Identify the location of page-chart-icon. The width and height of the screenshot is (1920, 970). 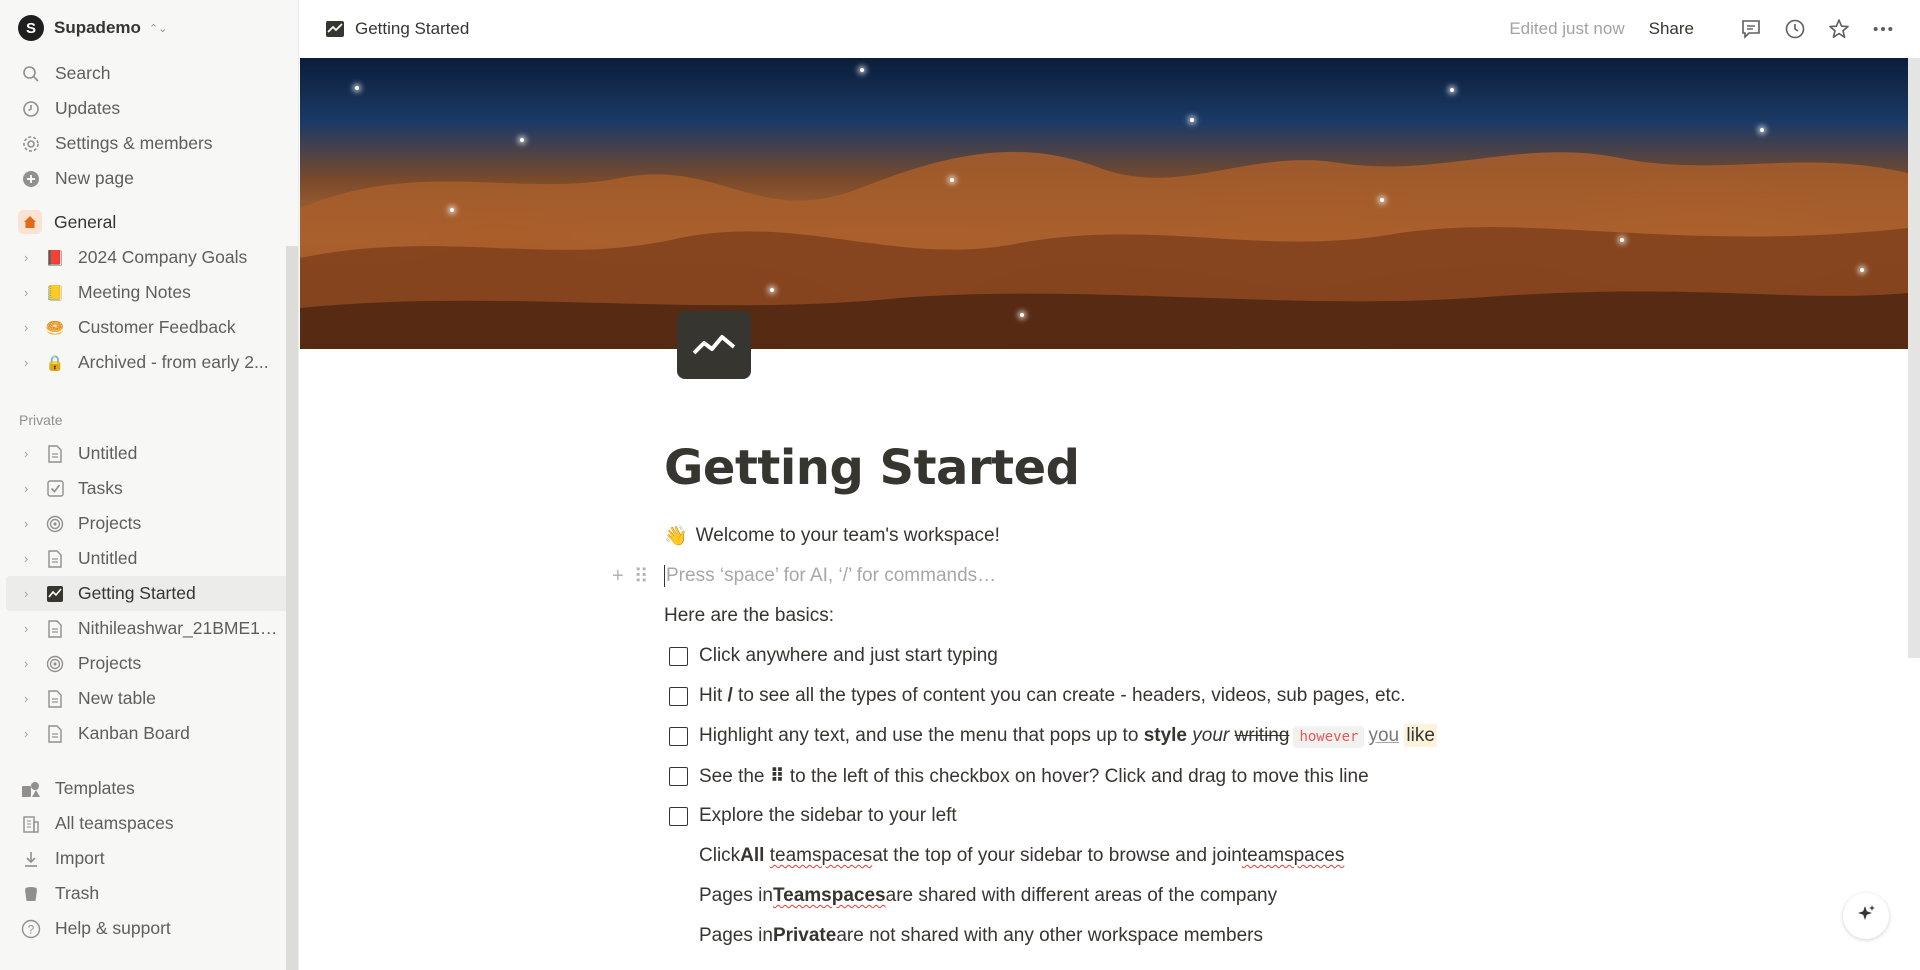
(714, 345).